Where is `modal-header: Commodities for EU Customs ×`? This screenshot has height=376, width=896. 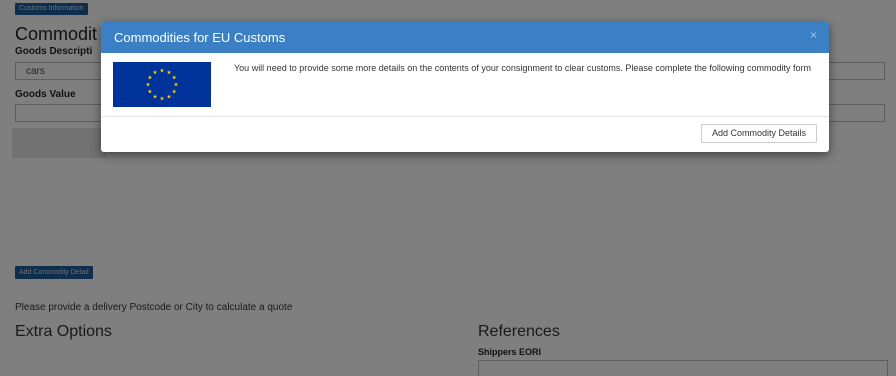 modal-header: Commodities for EU Customs × is located at coordinates (465, 37).